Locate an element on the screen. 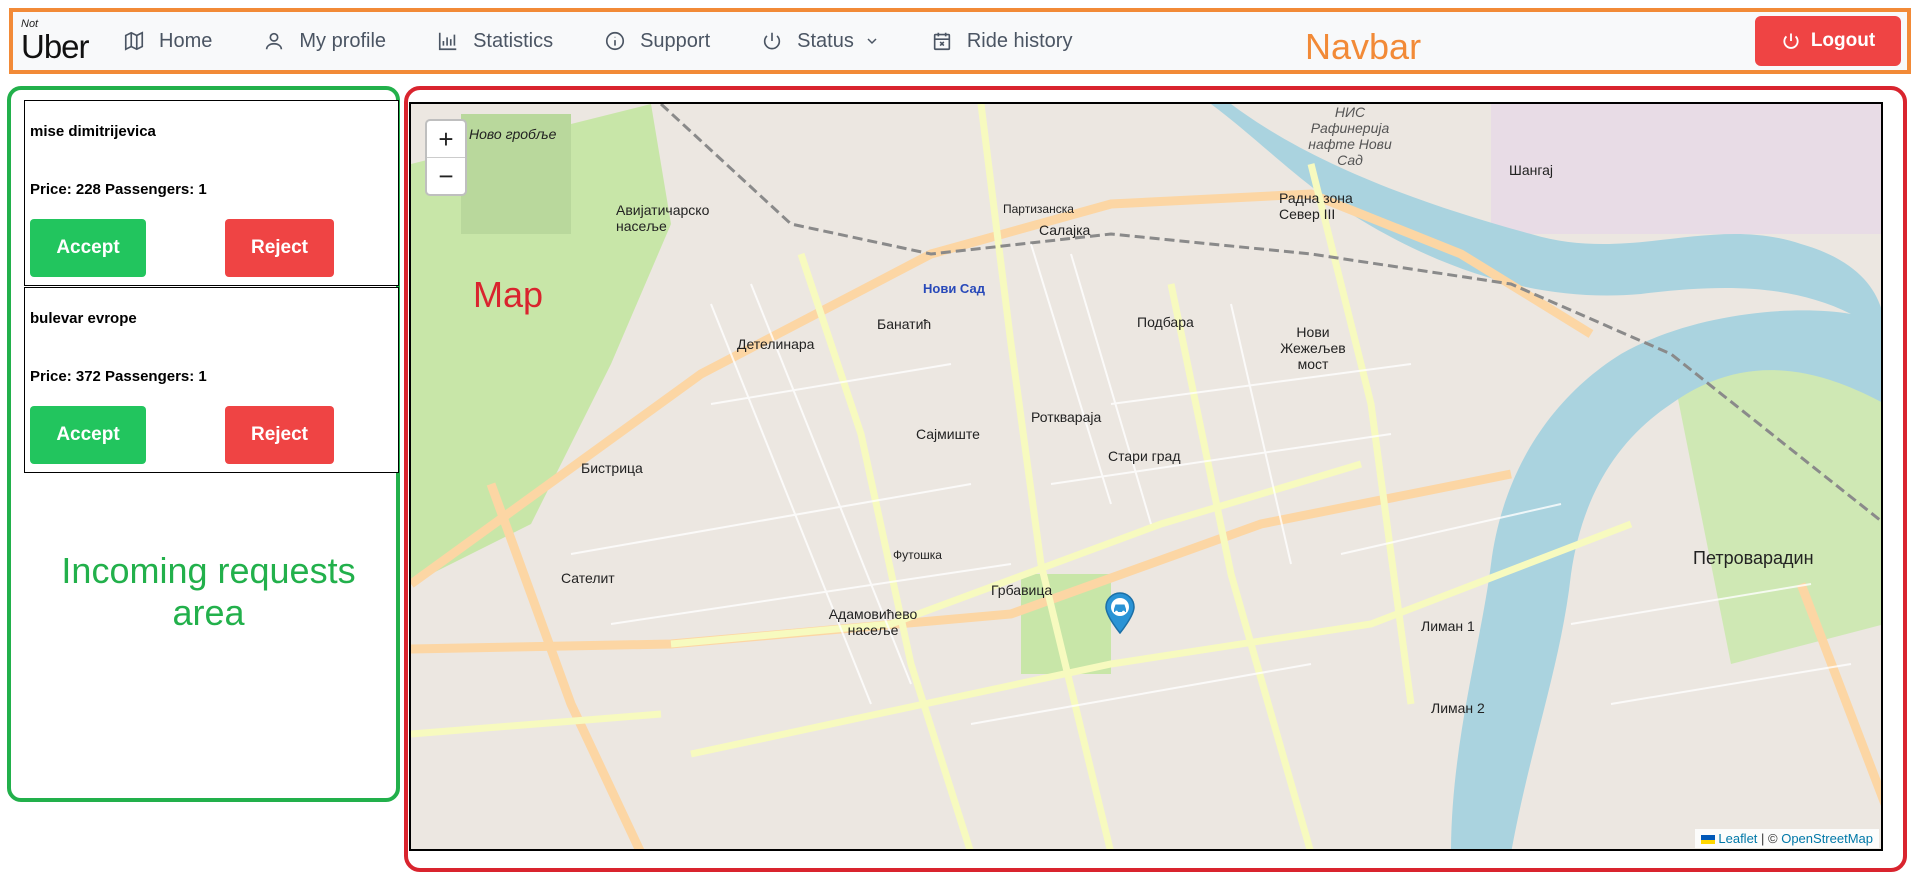 The image size is (1920, 889). nav-ride-history: Ride history is located at coordinates (1002, 41).